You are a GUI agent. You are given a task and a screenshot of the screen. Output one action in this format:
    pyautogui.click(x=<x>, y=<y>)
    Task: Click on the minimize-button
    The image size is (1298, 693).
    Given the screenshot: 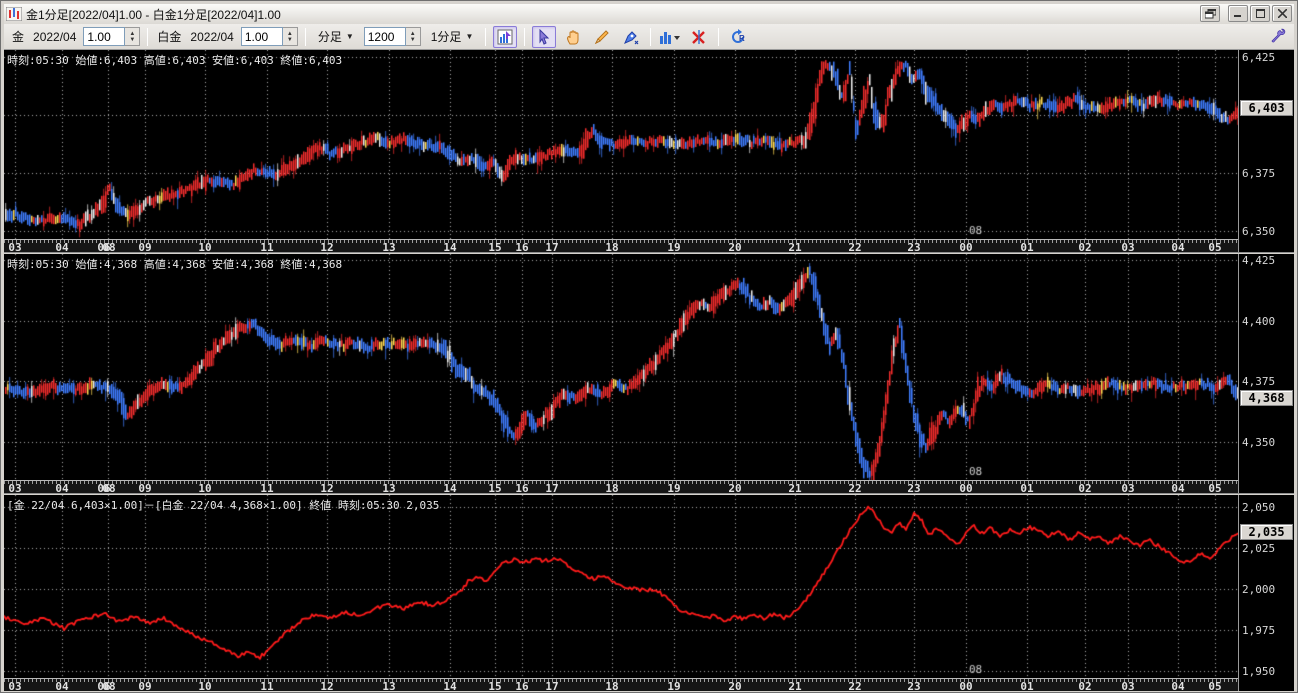 What is the action you would take?
    pyautogui.click(x=1238, y=13)
    